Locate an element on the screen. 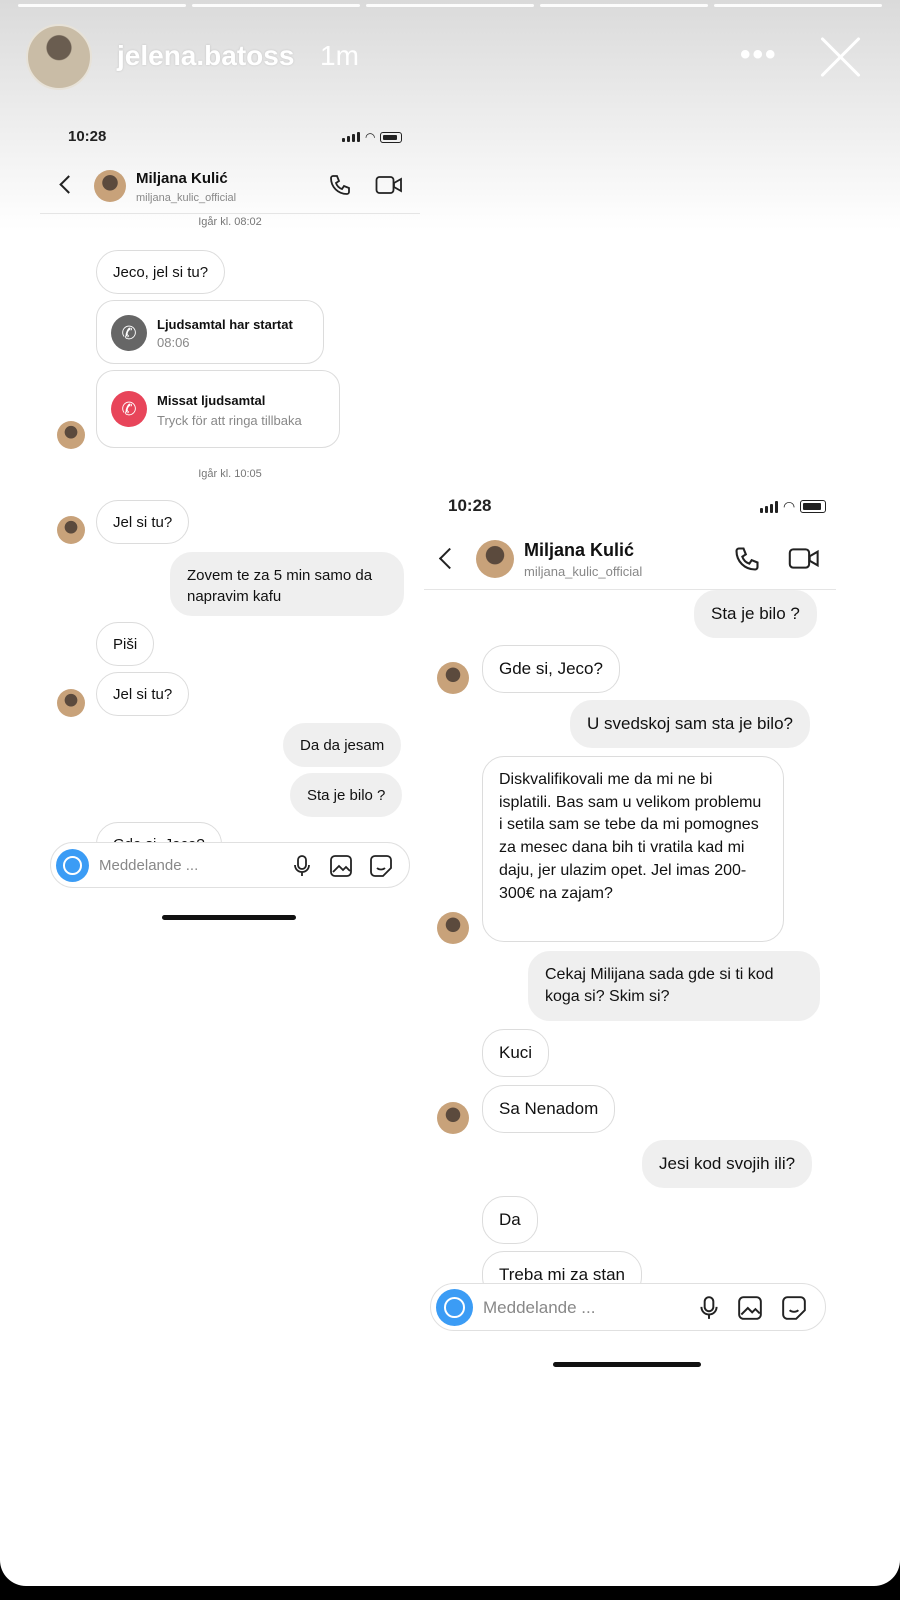 This screenshot has width=900, height=1600. microphone-icon is located at coordinates (709, 1308).